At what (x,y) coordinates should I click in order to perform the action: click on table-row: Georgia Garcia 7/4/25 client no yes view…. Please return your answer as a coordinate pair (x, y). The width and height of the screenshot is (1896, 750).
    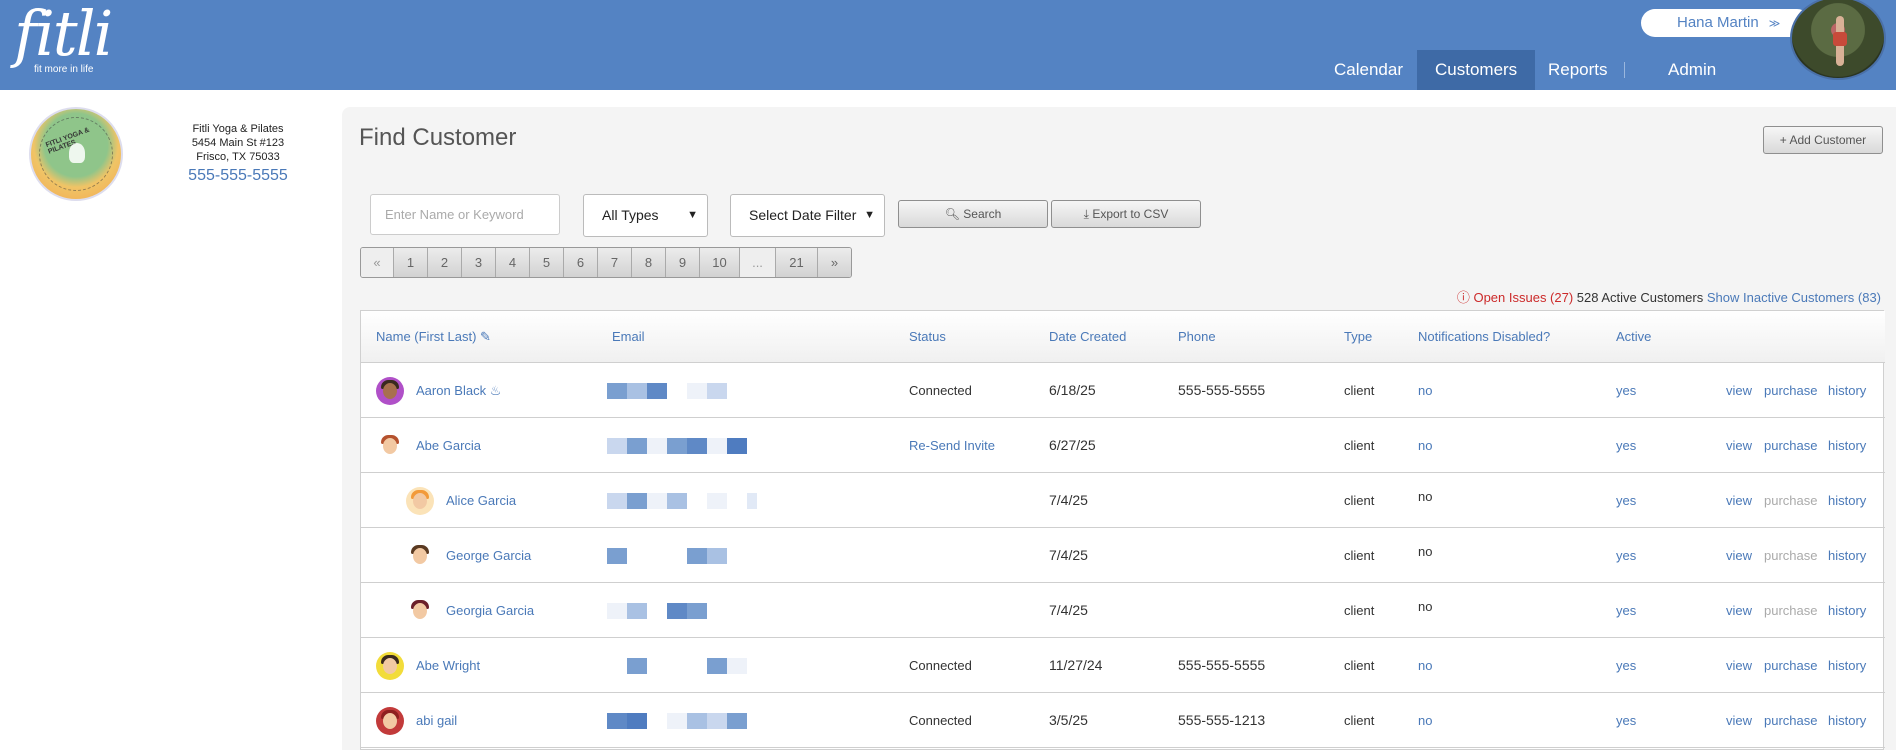
    Looking at the image, I should click on (1123, 610).